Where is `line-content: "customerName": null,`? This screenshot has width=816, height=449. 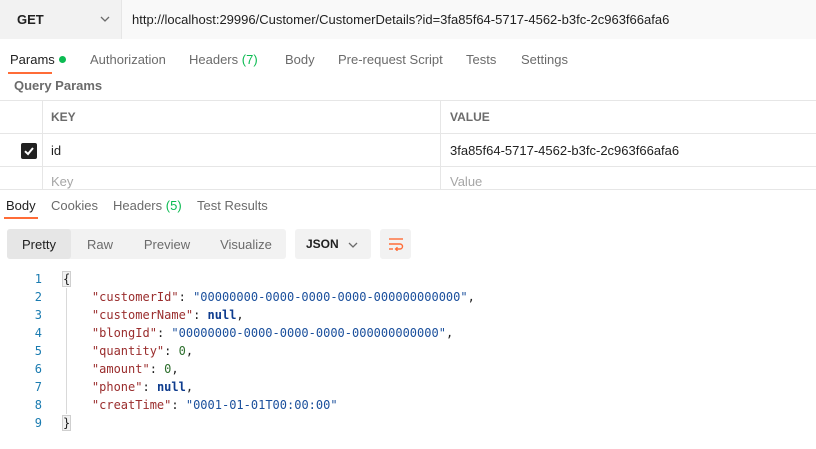 line-content: "customerName": null, is located at coordinates (153, 315).